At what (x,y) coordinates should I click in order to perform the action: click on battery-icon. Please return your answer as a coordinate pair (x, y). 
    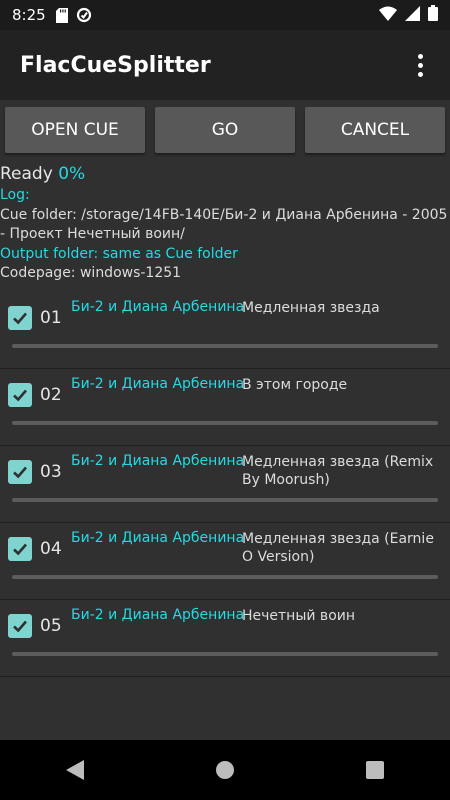
    Looking at the image, I should click on (433, 15).